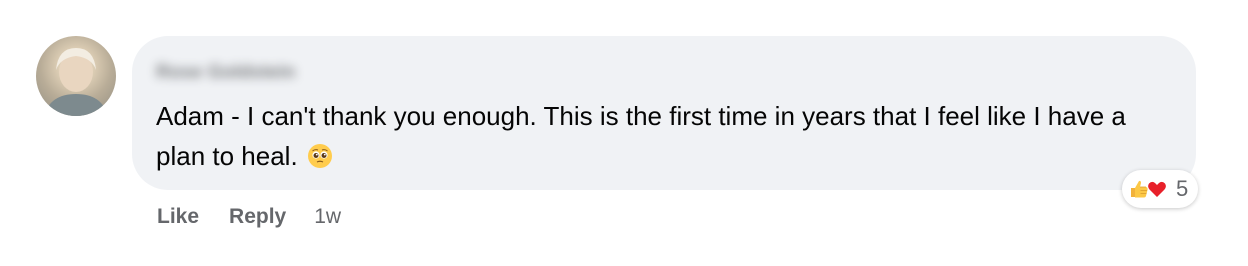 This screenshot has height=266, width=1248. I want to click on comment-actions: Like Reply 1w, so click(249, 217).